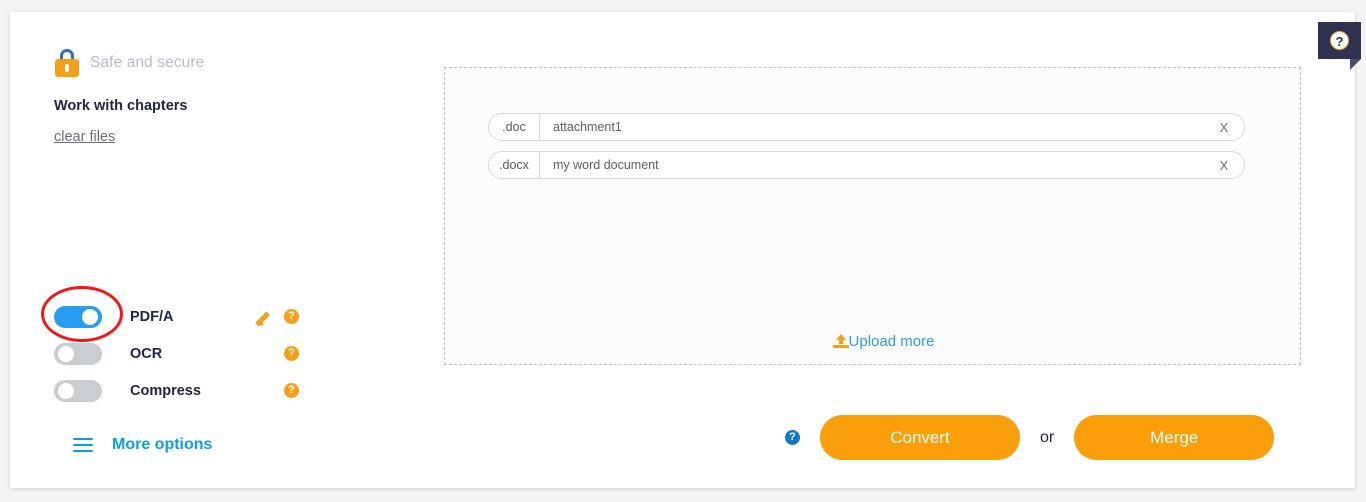 This screenshot has height=502, width=1366. What do you see at coordinates (514, 165) in the screenshot?
I see `file-extension: .docx` at bounding box center [514, 165].